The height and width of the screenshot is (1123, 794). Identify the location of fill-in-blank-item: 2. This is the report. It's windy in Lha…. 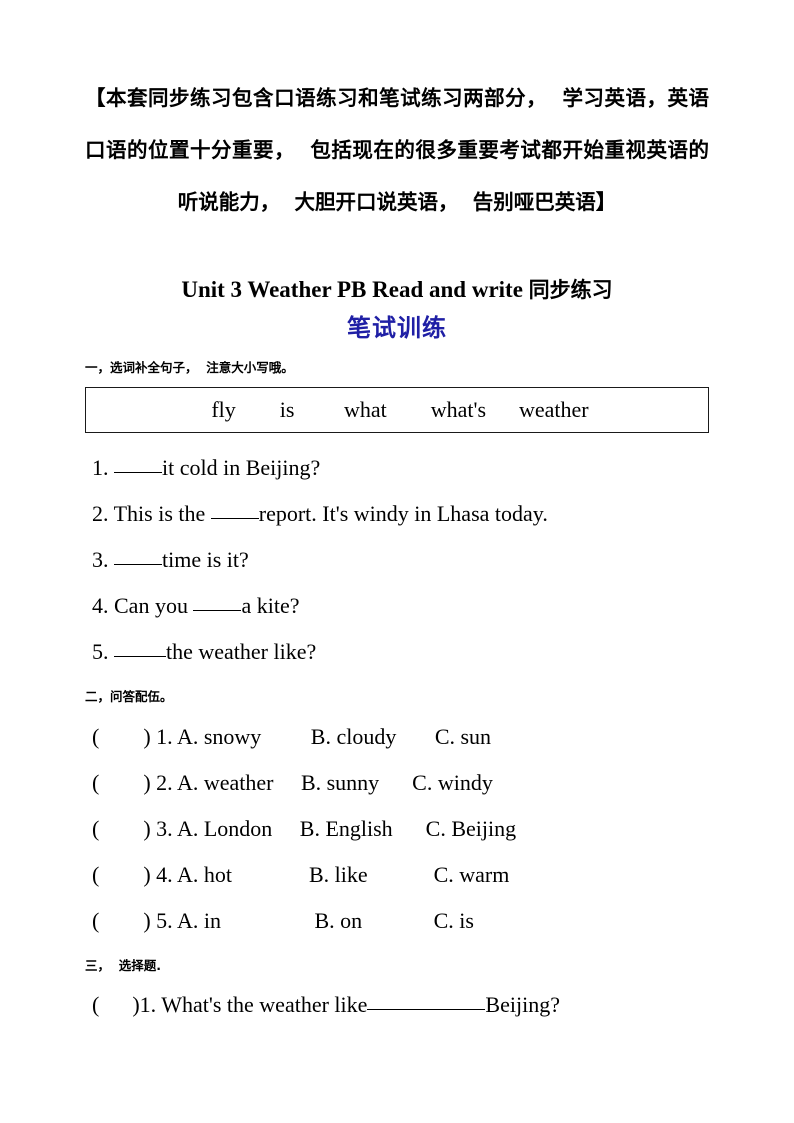
(397, 514).